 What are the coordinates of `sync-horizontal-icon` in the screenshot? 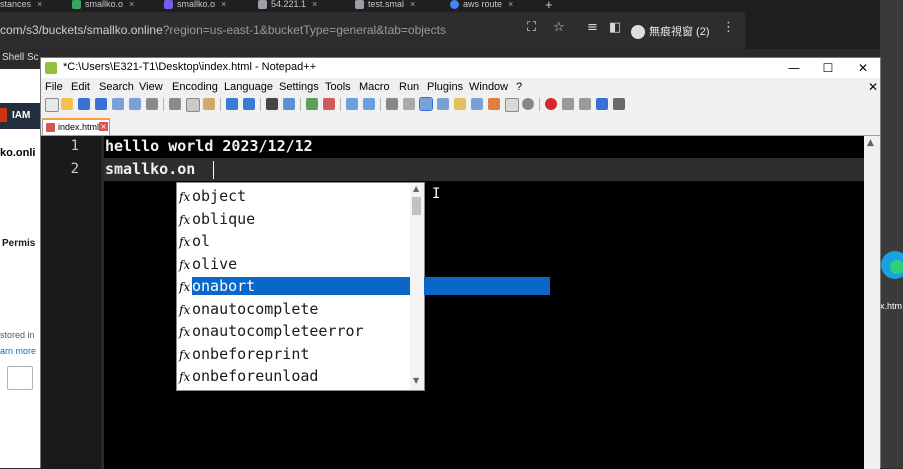 It's located at (369, 104).